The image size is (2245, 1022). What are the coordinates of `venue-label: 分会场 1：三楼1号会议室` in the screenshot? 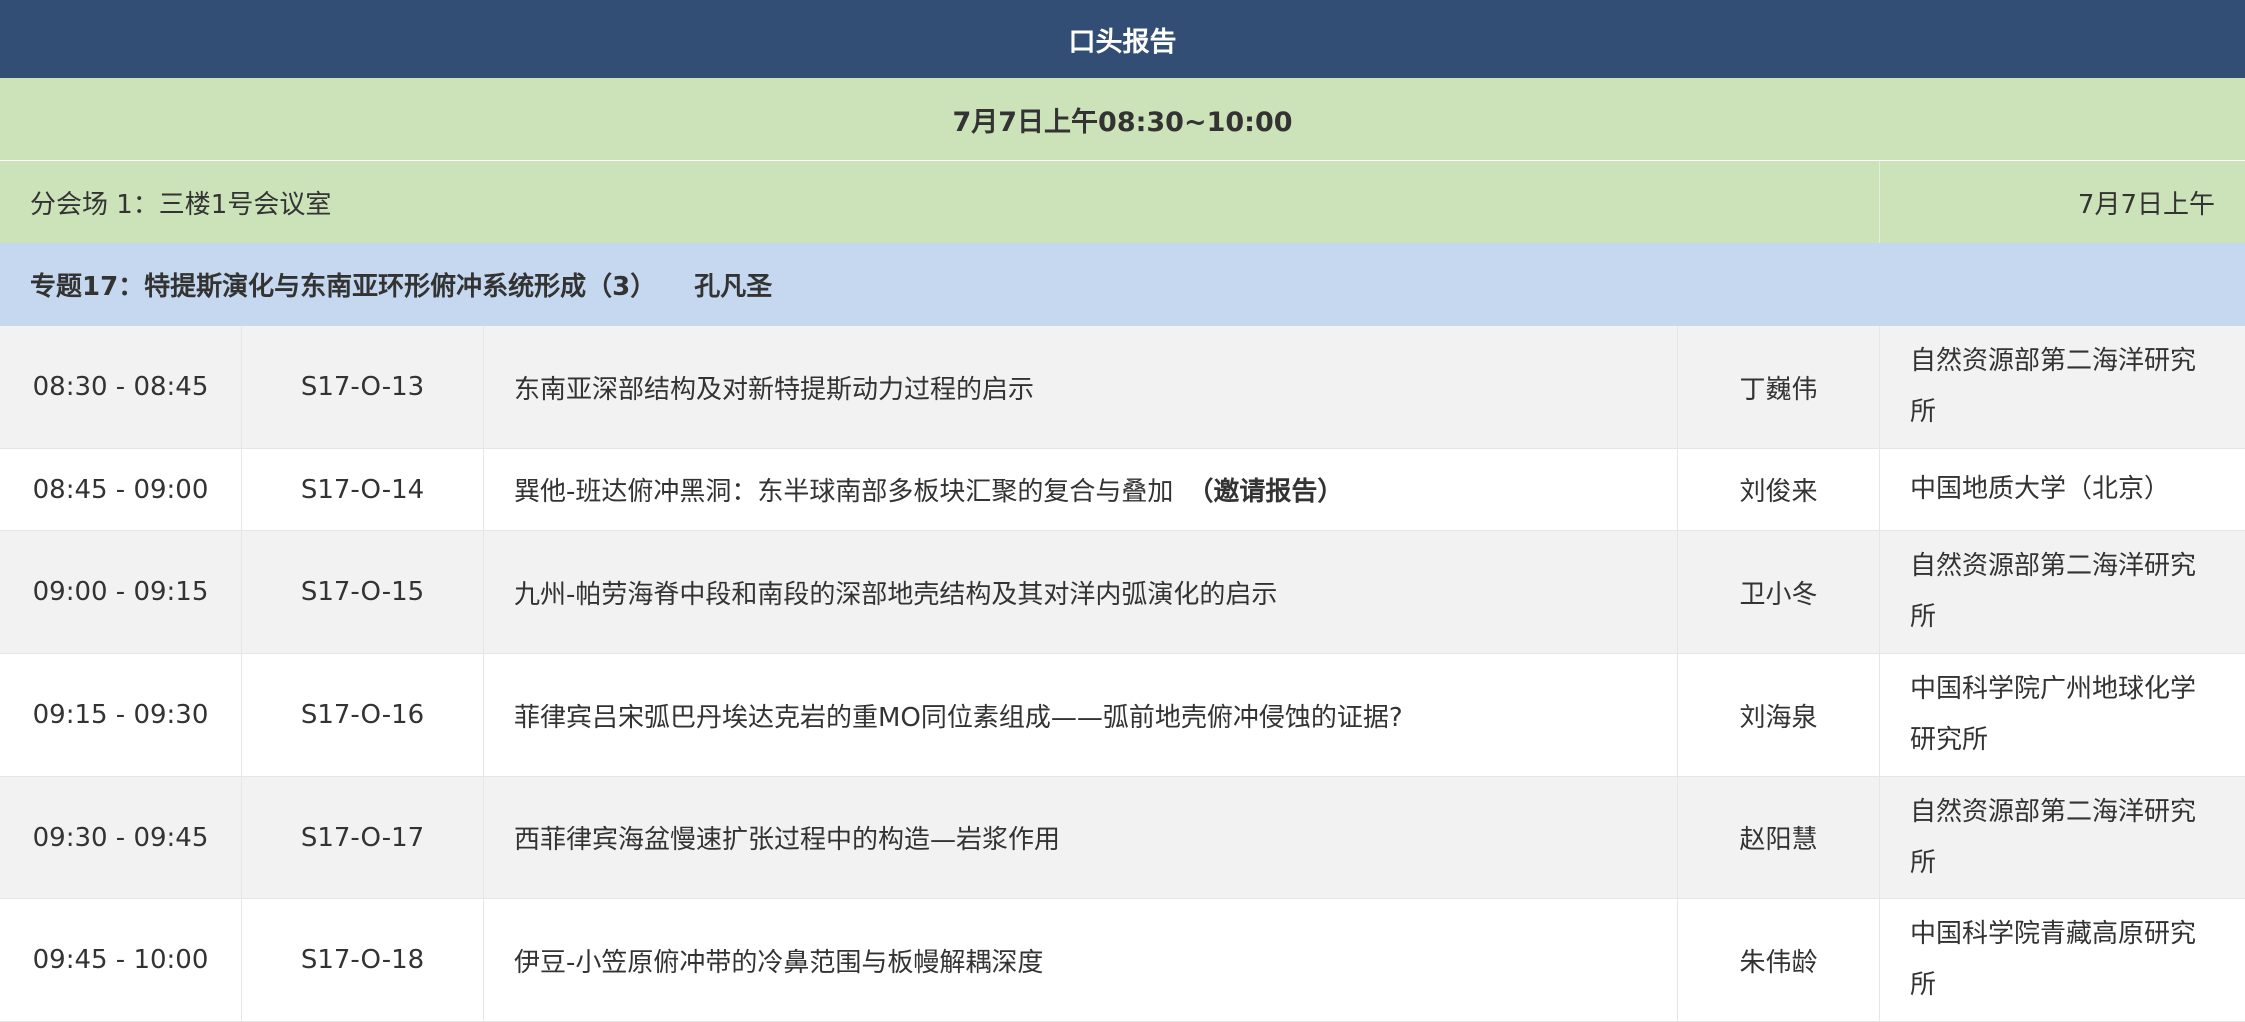 It's located at (181, 204).